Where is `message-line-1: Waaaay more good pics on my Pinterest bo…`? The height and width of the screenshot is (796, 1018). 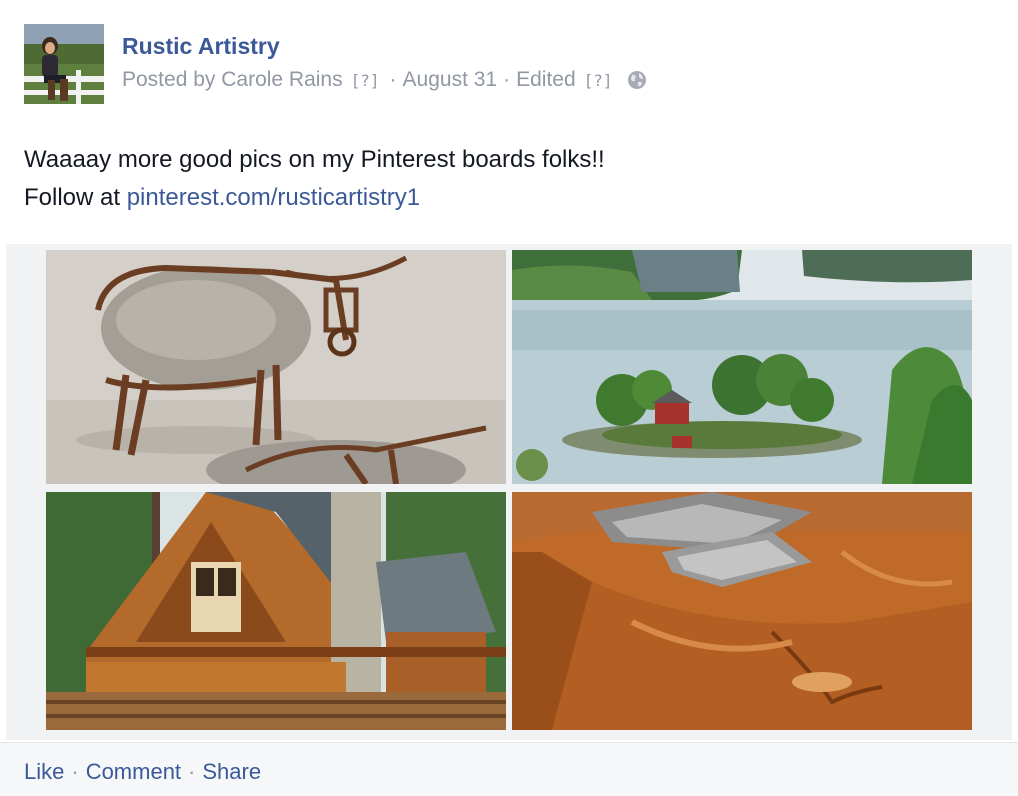 message-line-1: Waaaay more good pics on my Pinterest bo… is located at coordinates (314, 159).